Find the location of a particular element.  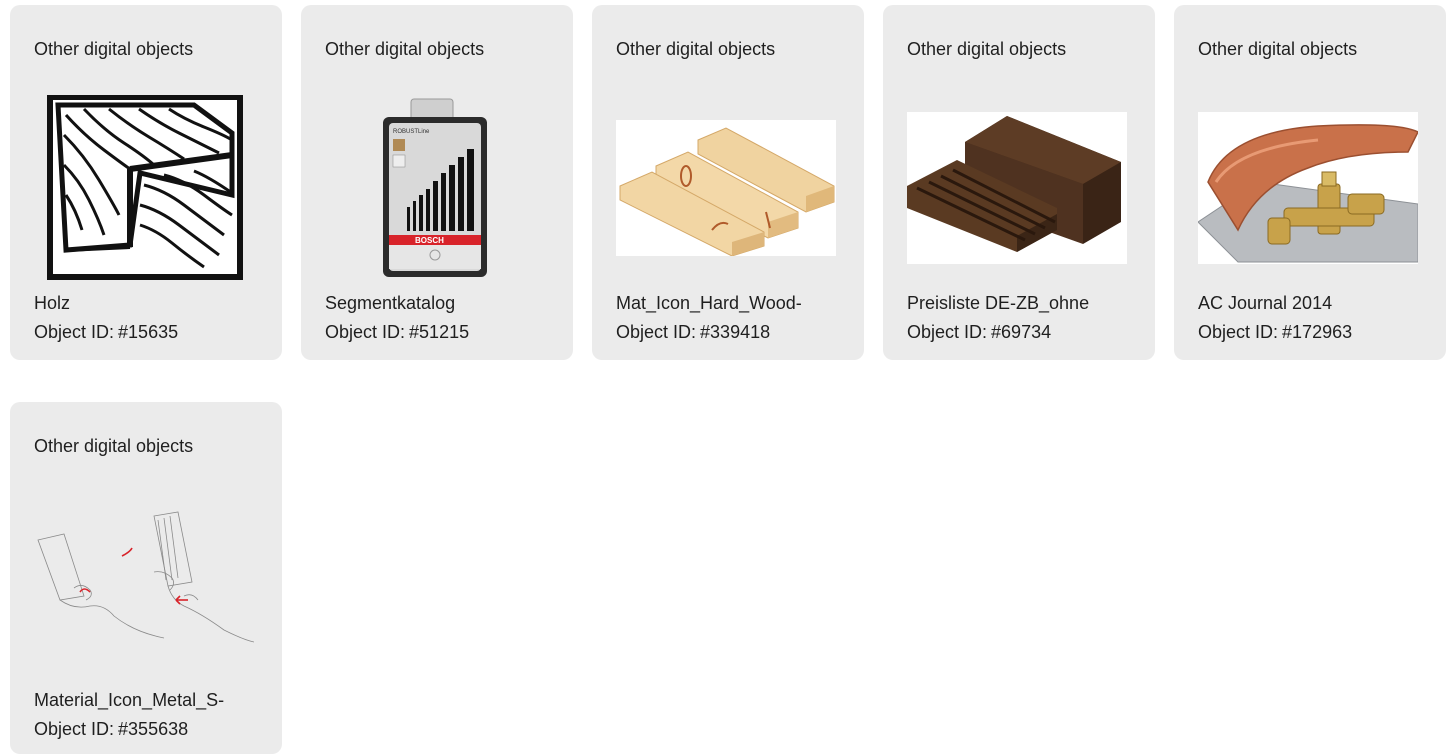

object-id: Object ID: #69734 is located at coordinates (979, 332).